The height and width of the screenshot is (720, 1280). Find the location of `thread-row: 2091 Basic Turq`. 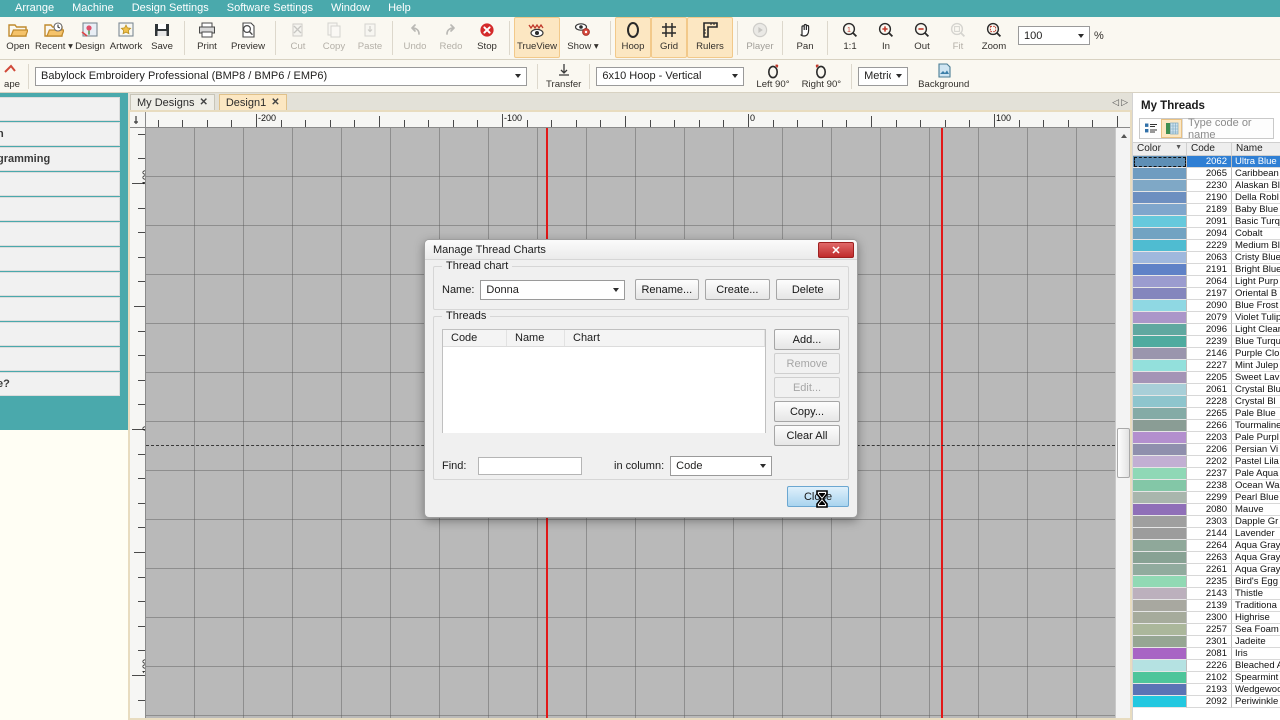

thread-row: 2091 Basic Turq is located at coordinates (1206, 222).